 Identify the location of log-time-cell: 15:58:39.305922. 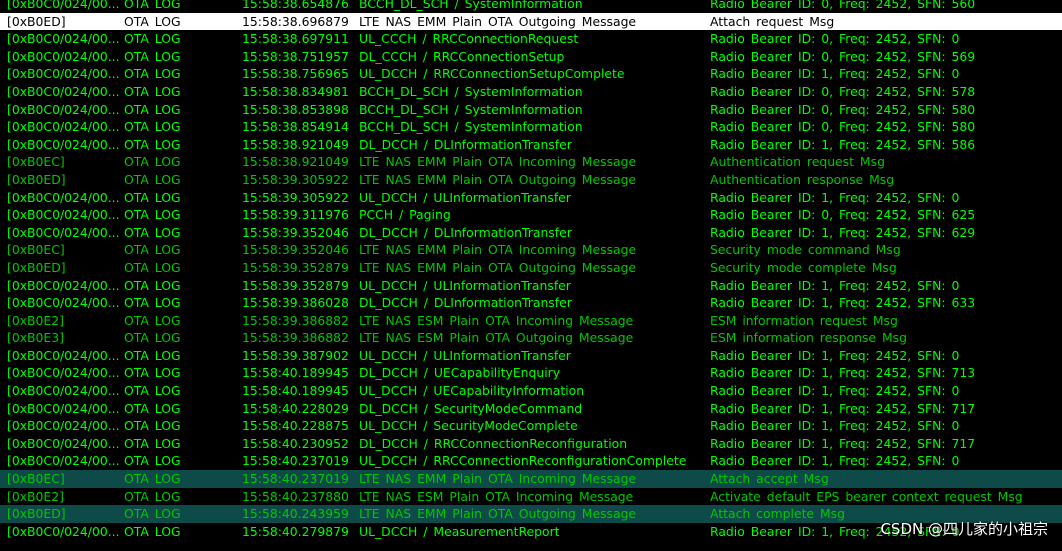
(295, 197).